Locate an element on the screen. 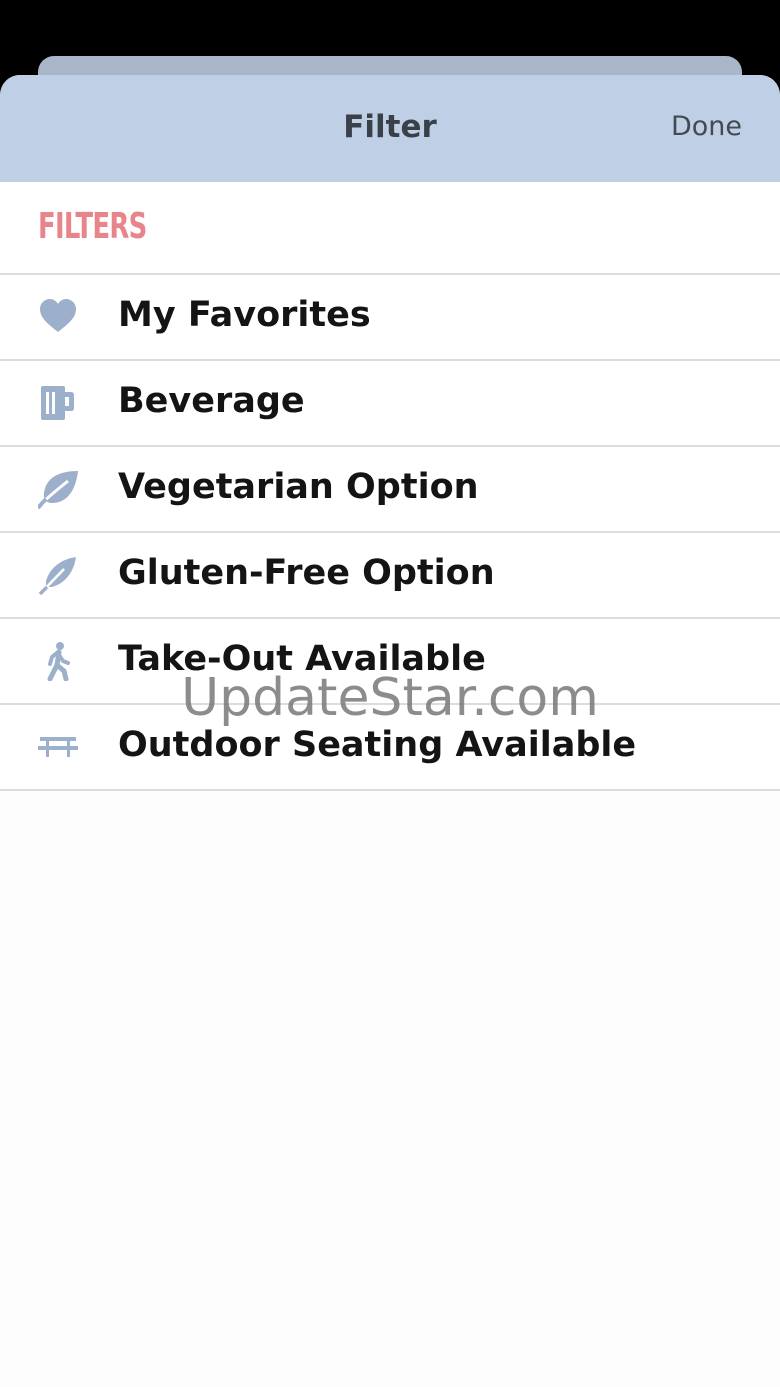 The image size is (780, 1387). filter-label: Outdoor Seating Available is located at coordinates (377, 745).